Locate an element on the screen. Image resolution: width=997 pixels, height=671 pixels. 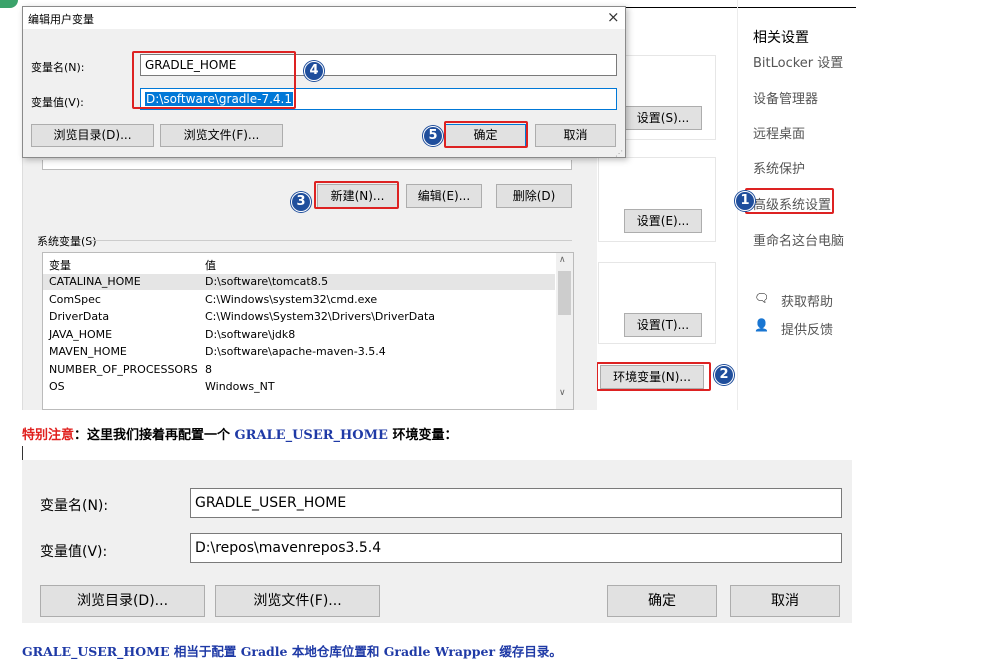
highlight-name-value is located at coordinates (214, 80).